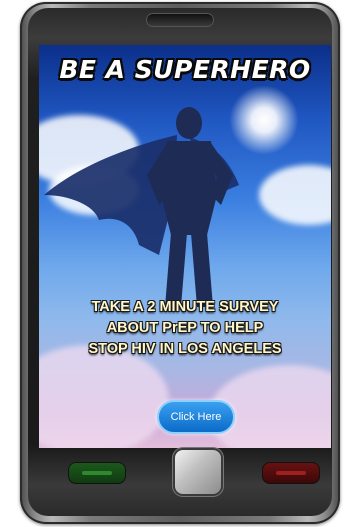 The image size is (348, 527). I want to click on phone-call-icon, so click(97, 473).